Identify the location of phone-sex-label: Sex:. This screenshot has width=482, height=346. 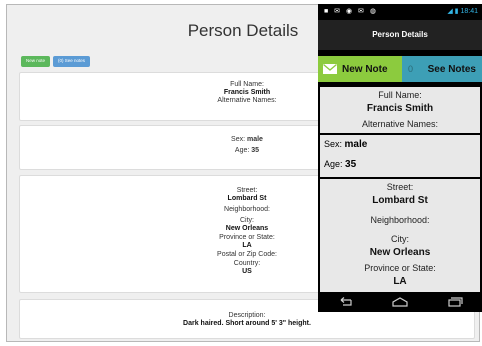
(333, 144).